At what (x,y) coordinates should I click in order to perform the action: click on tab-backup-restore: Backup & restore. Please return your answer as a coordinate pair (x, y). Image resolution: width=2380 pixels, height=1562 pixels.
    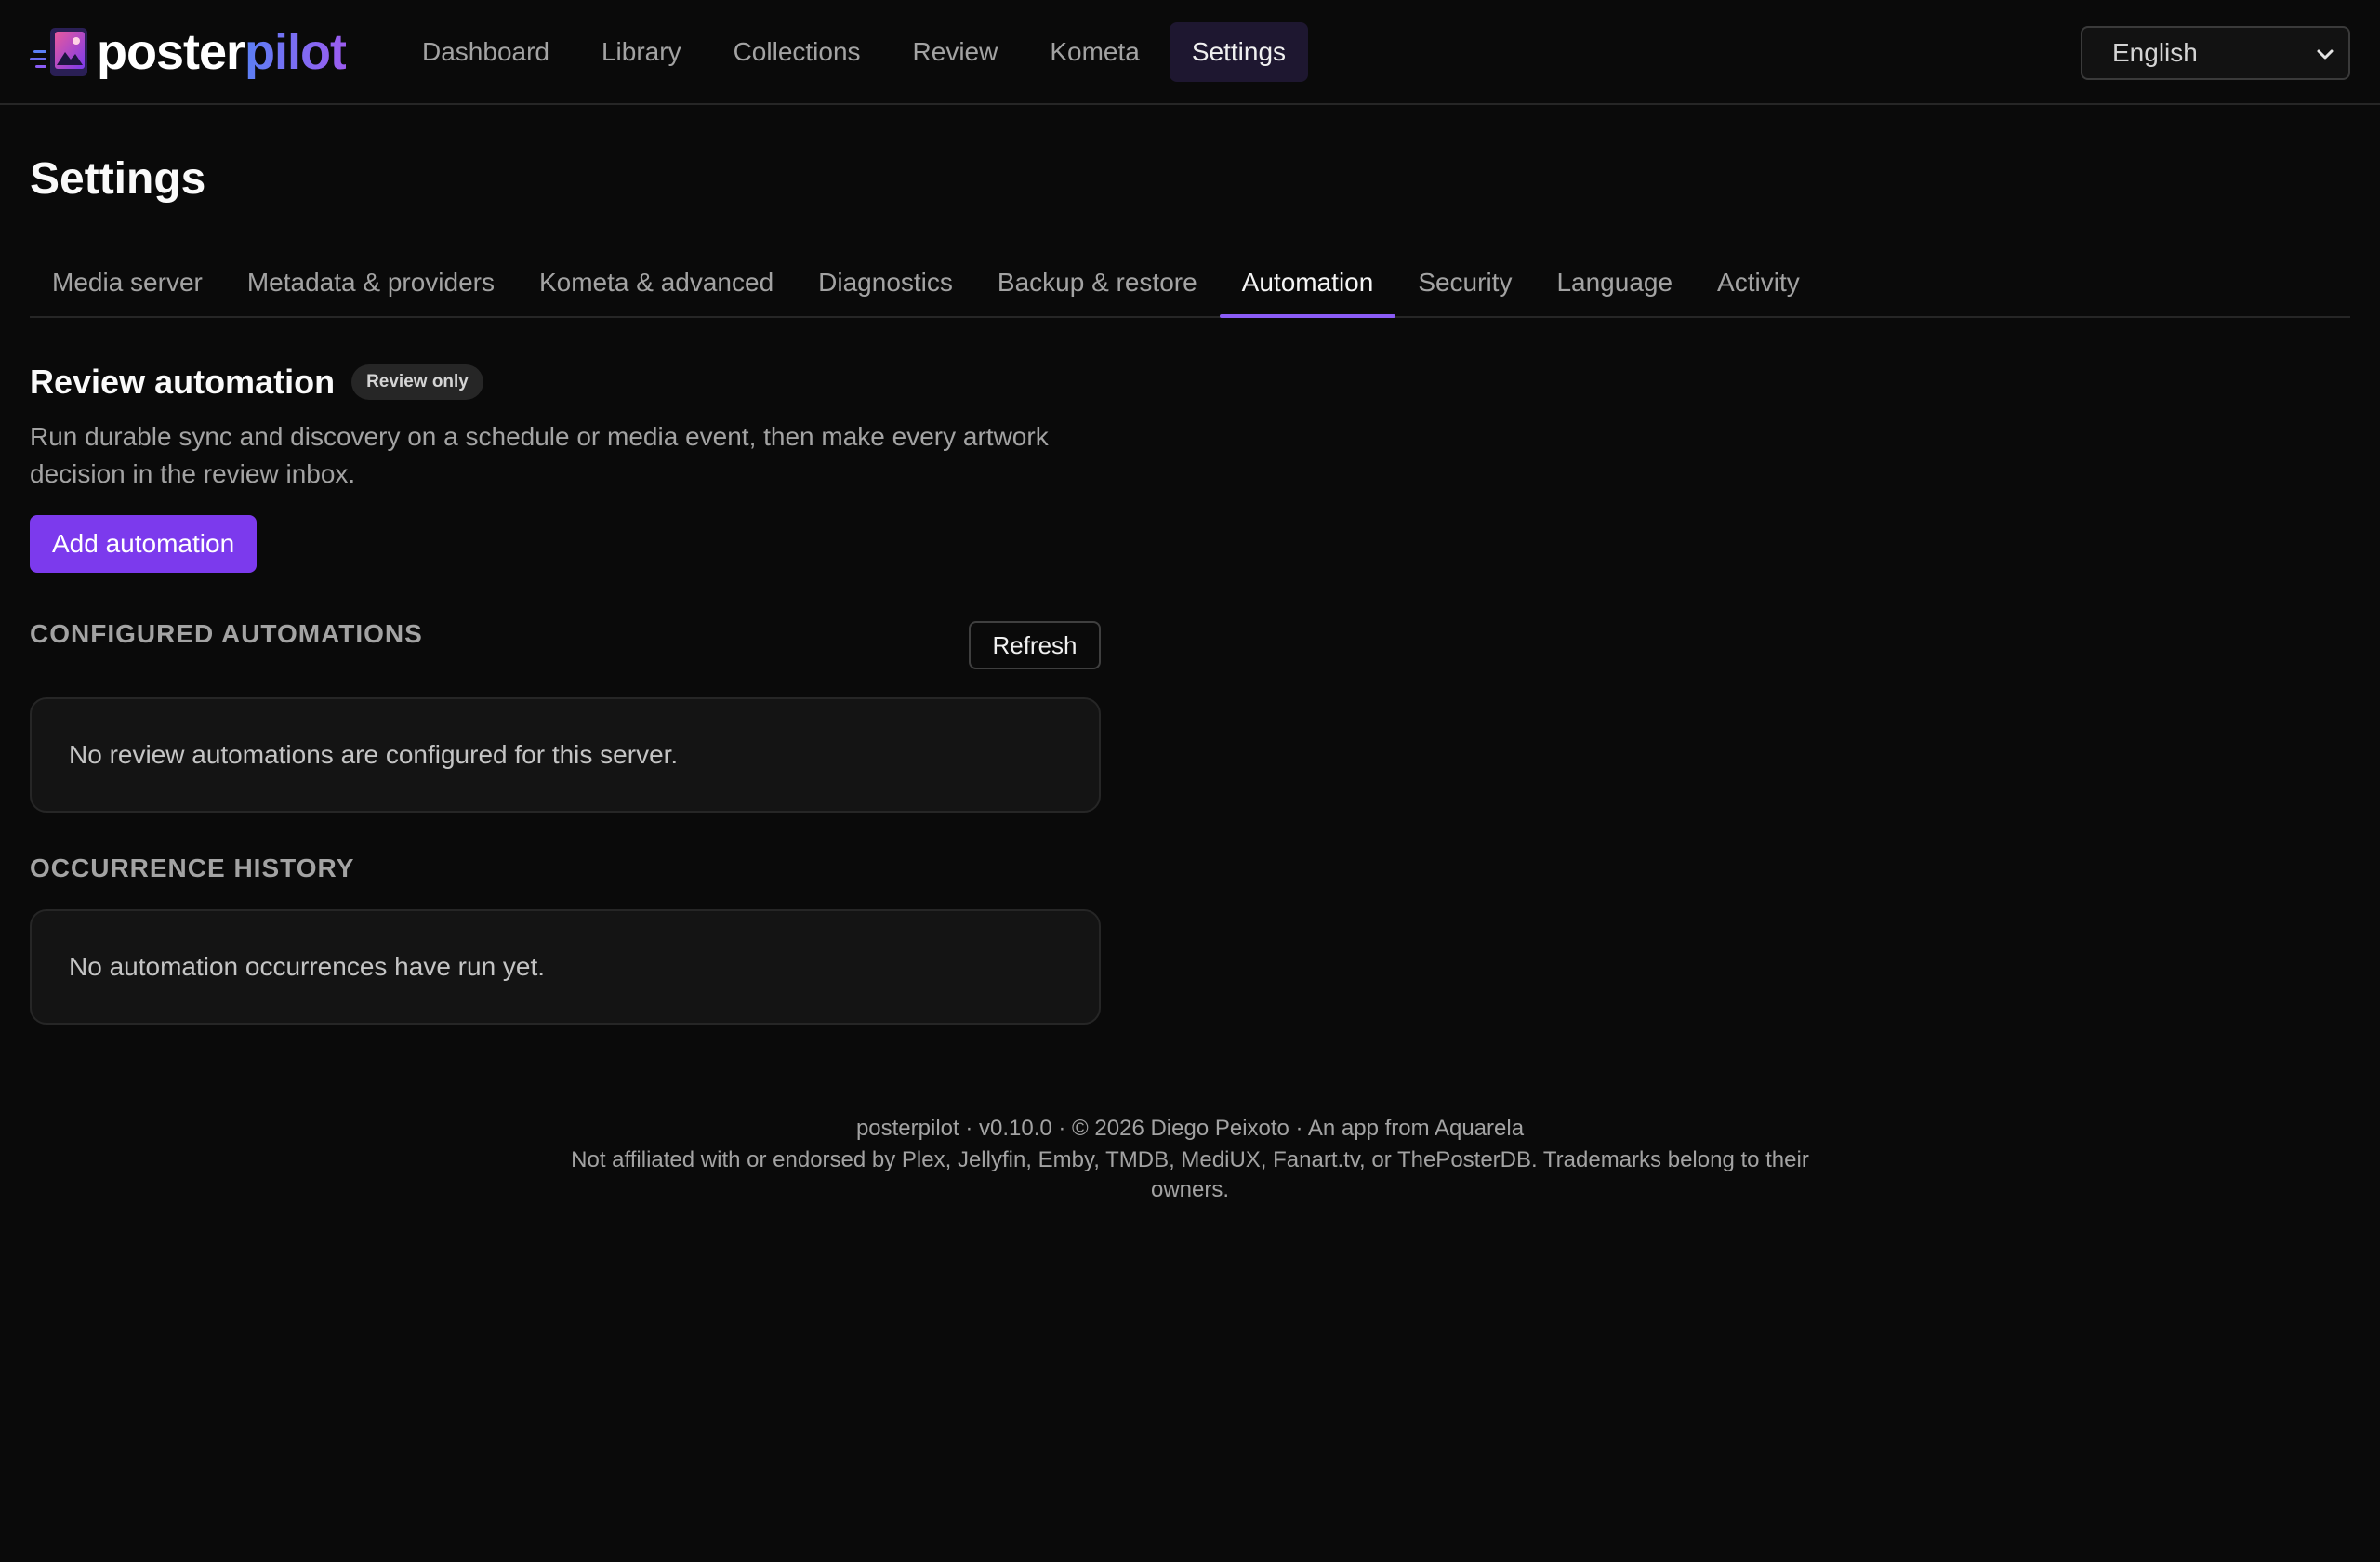
    Looking at the image, I should click on (1097, 282).